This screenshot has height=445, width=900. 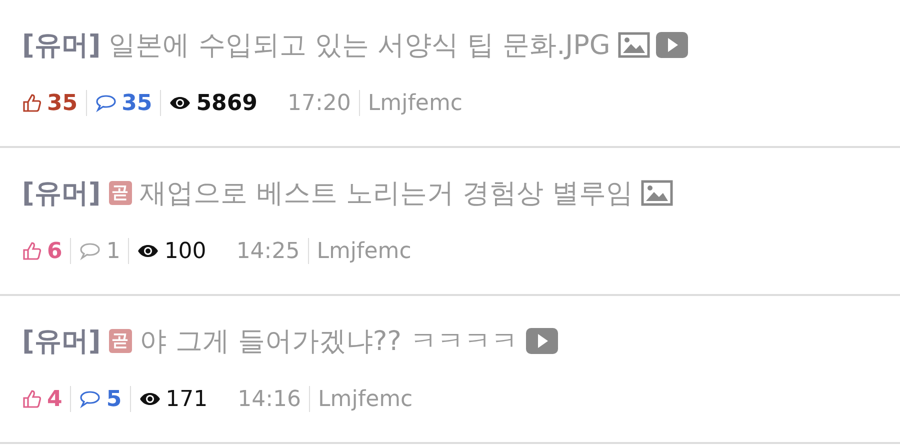 What do you see at coordinates (329, 341) in the screenshot?
I see `post-title: 야 그게 들어가겠냐?? ㅋㅋㅋㅋ` at bounding box center [329, 341].